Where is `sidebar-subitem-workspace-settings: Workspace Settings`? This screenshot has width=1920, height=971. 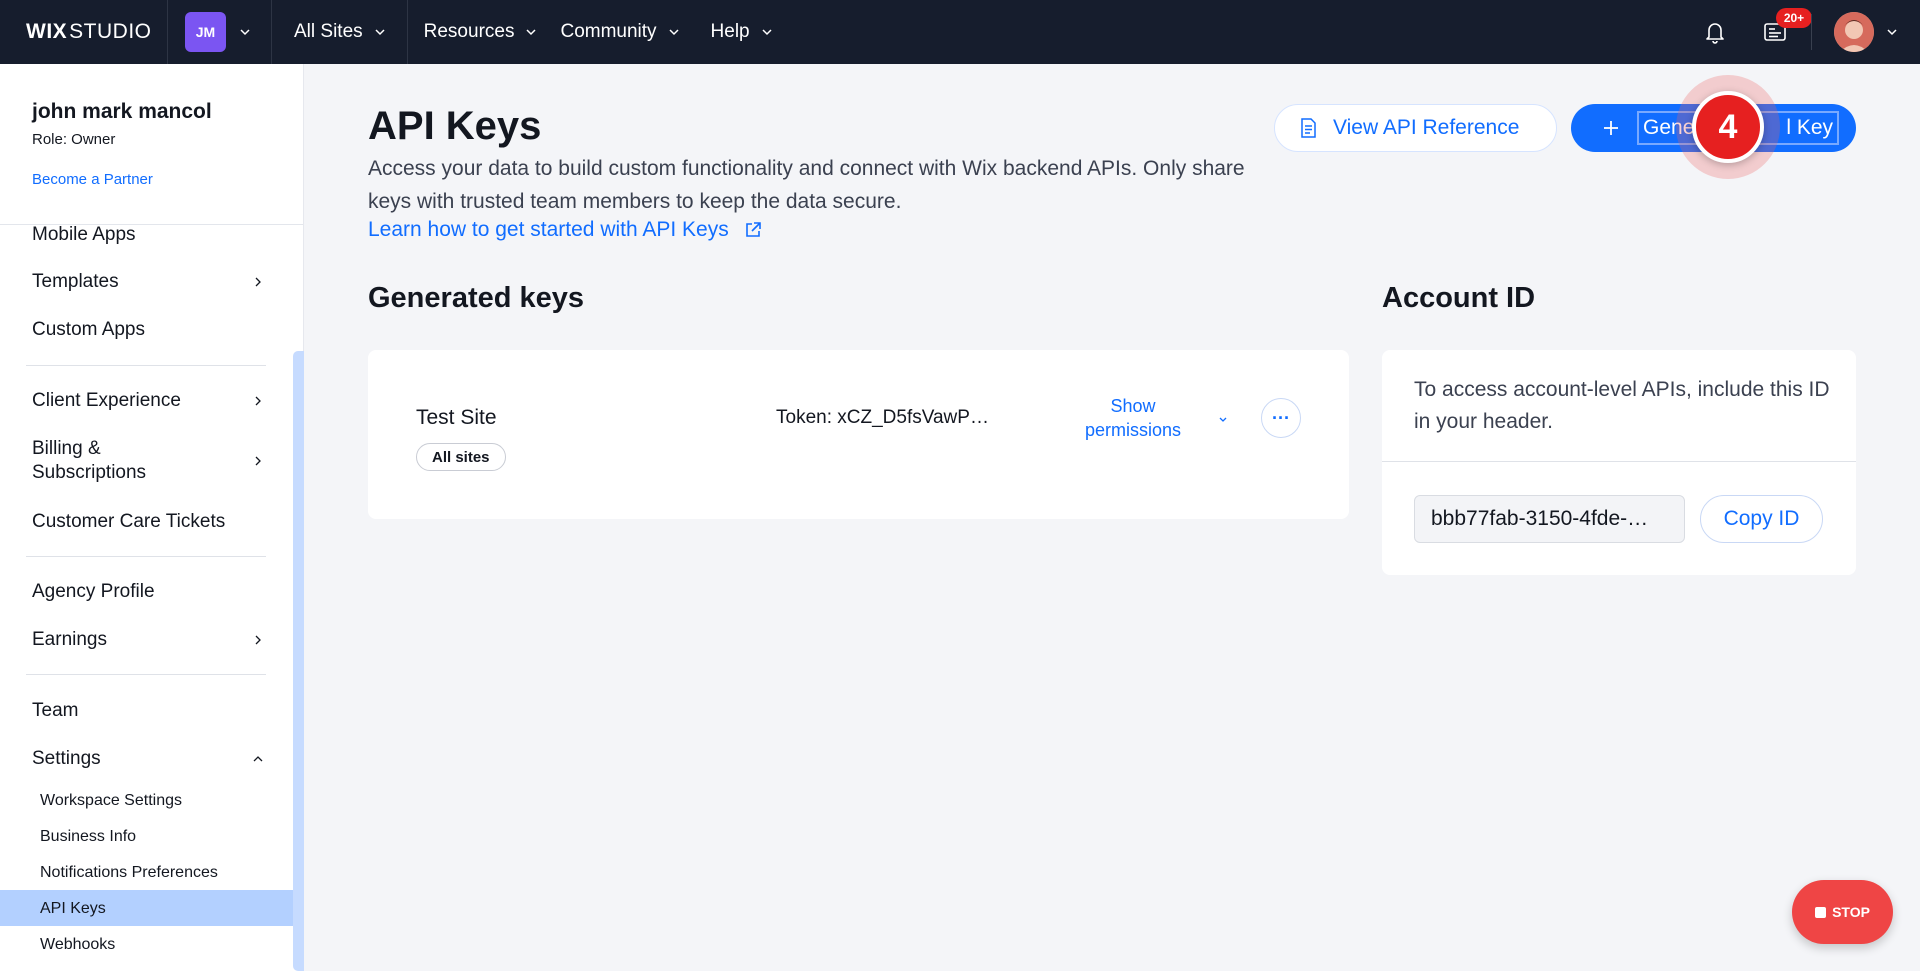 sidebar-subitem-workspace-settings: Workspace Settings is located at coordinates (111, 801).